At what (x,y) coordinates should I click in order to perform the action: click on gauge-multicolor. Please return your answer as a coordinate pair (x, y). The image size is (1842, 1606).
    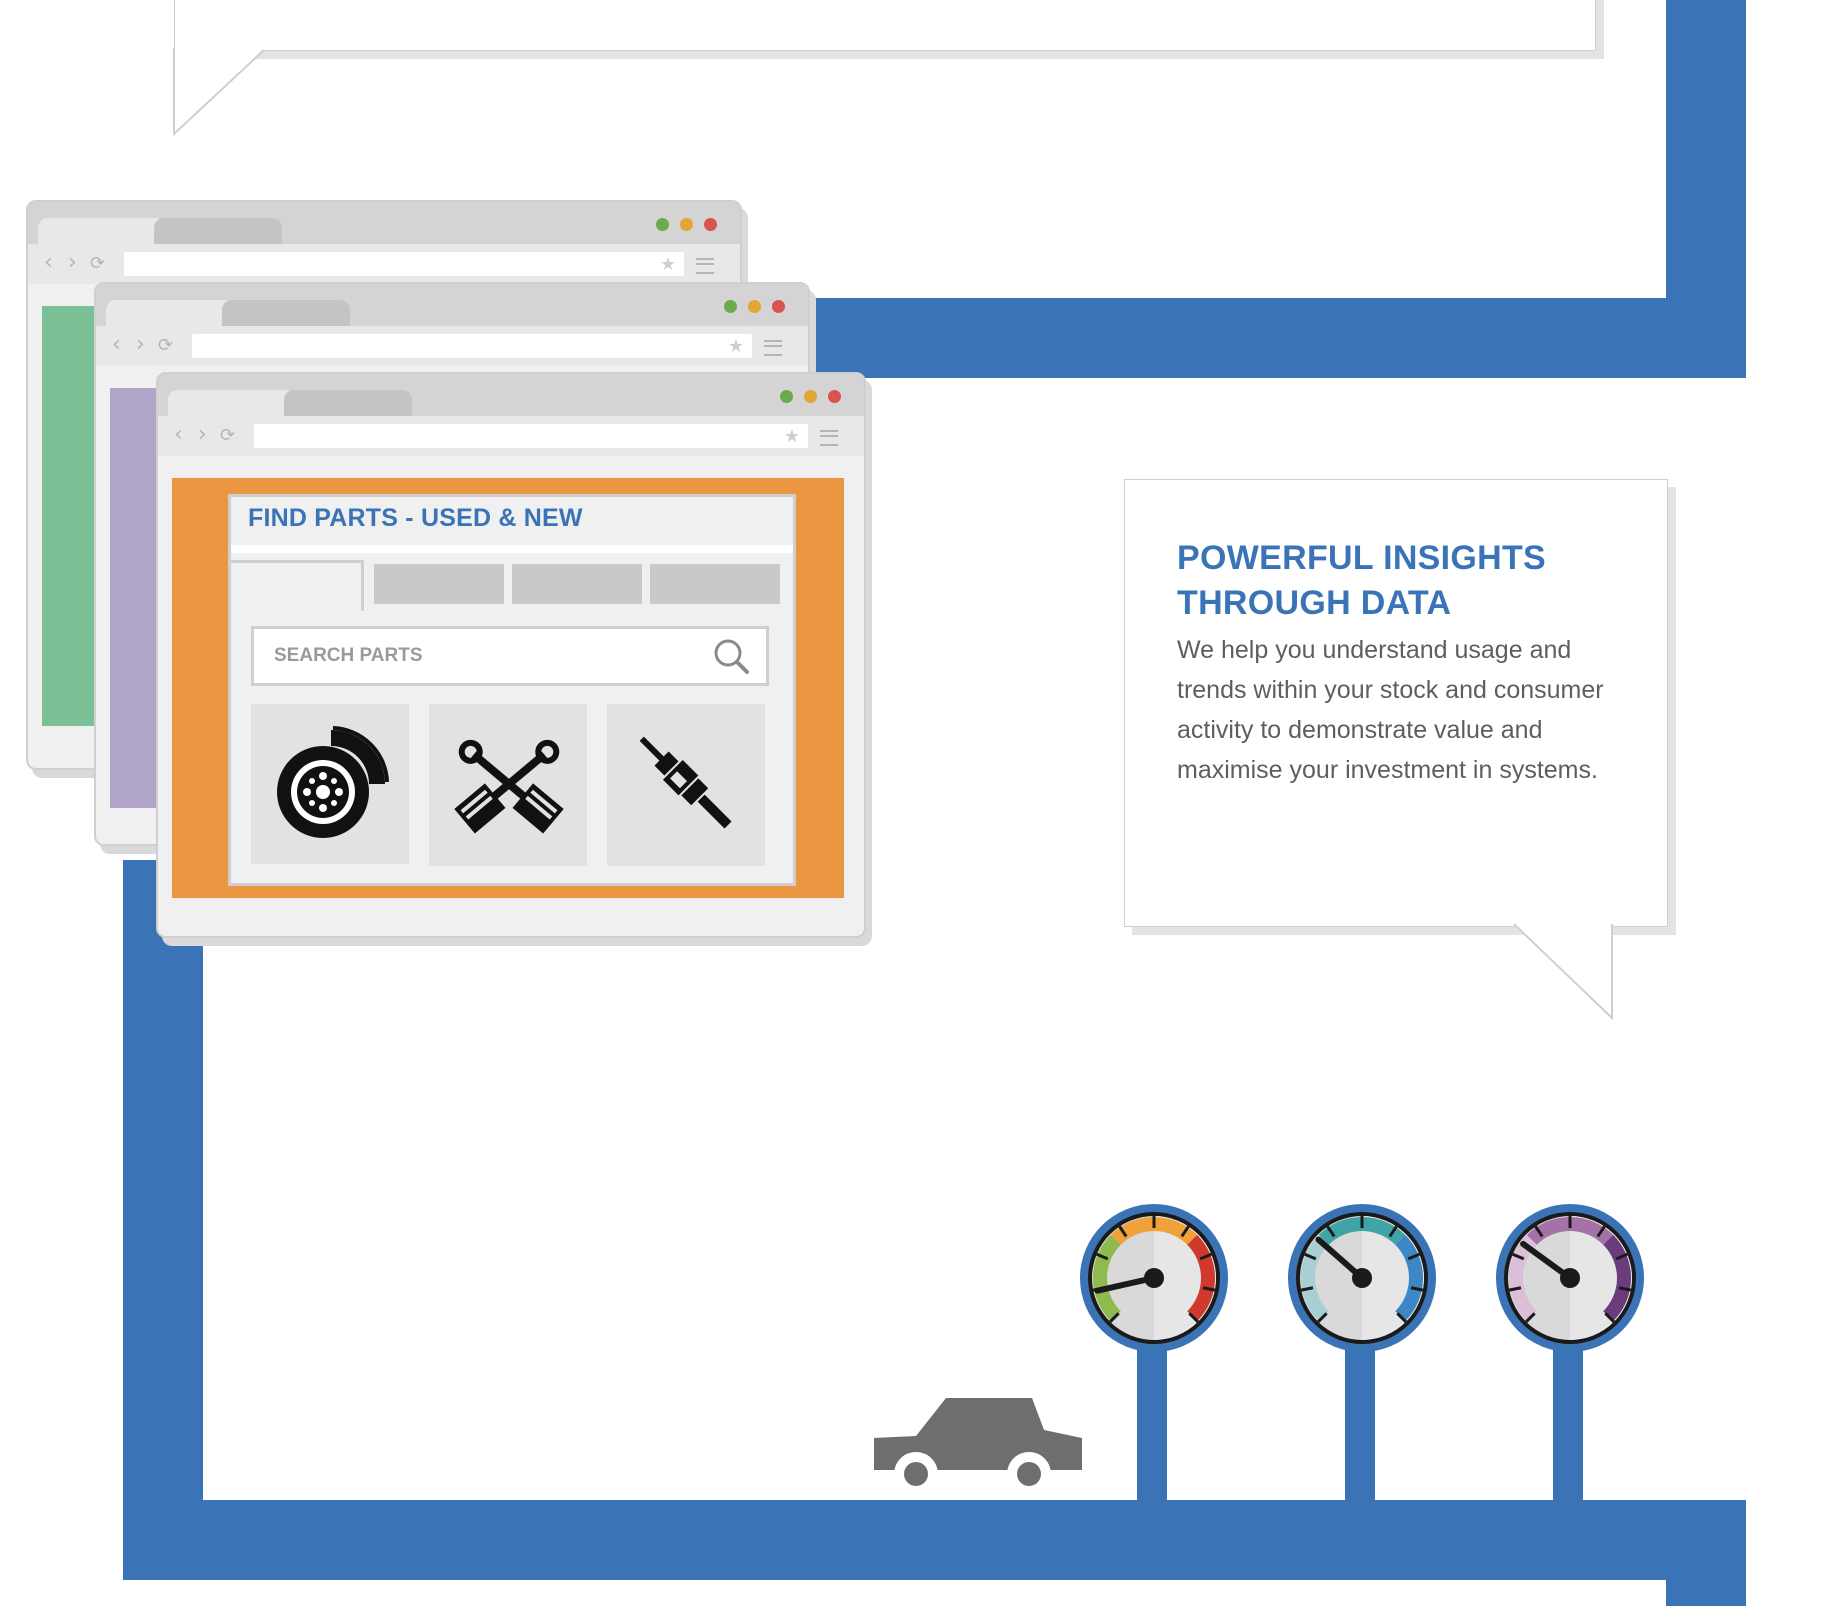
    Looking at the image, I should click on (1154, 1278).